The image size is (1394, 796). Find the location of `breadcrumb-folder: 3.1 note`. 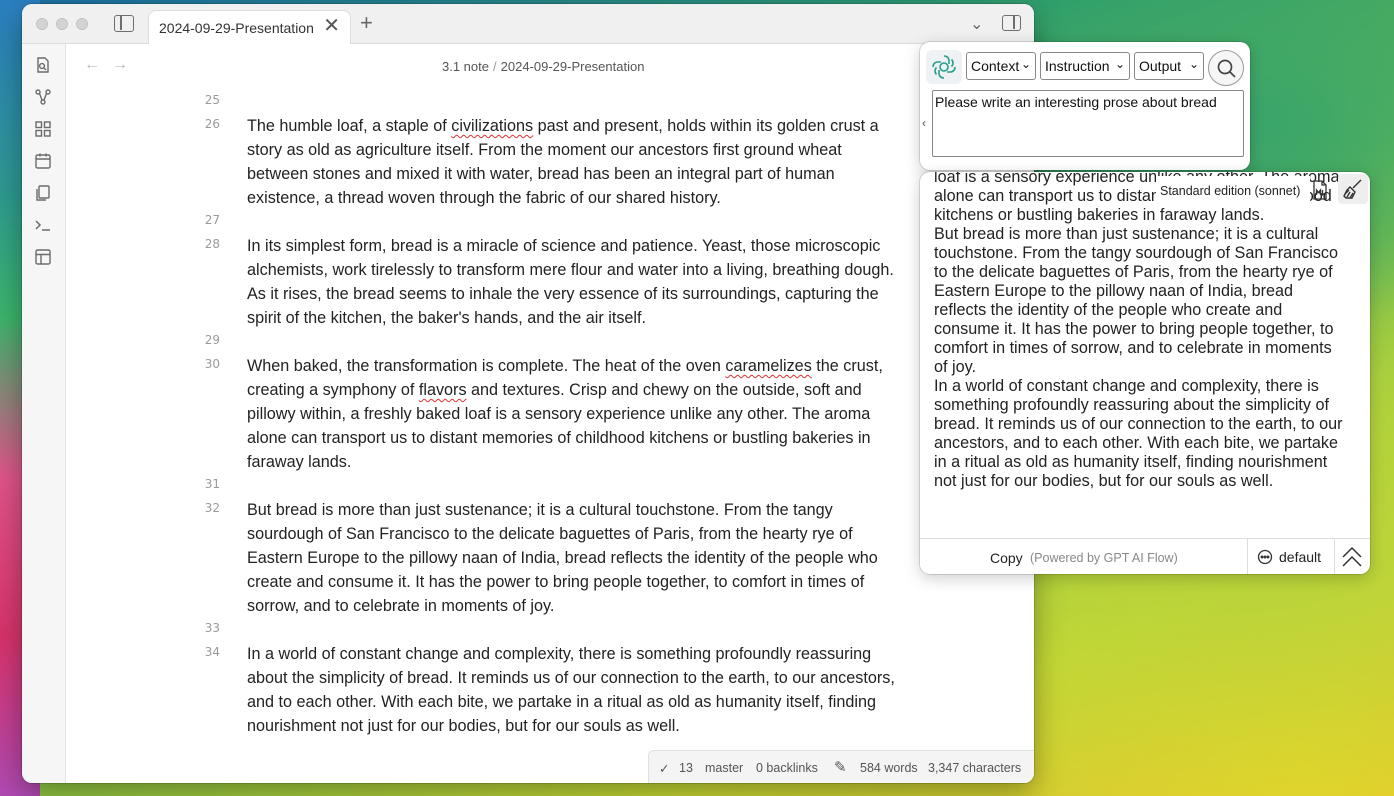

breadcrumb-folder: 3.1 note is located at coordinates (465, 66).